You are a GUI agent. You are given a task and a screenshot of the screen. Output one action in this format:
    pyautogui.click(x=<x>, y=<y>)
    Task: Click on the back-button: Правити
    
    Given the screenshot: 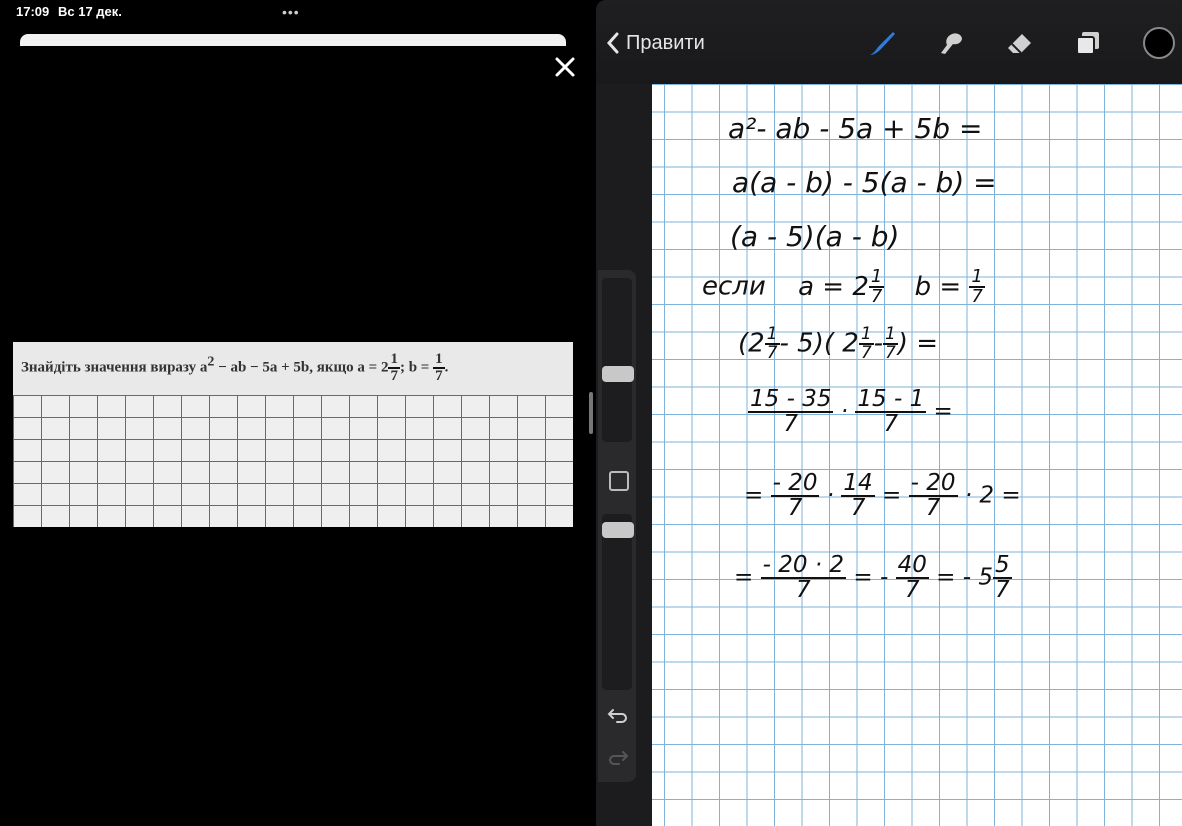 What is the action you would take?
    pyautogui.click(x=655, y=43)
    